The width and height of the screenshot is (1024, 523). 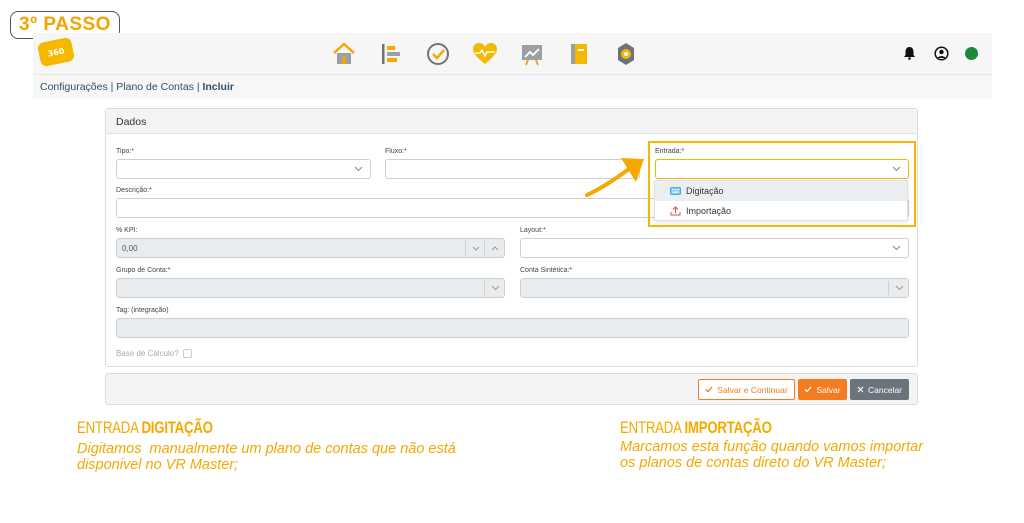 I want to click on conta-sintetica-label: Conta Sintética:*, so click(x=546, y=270).